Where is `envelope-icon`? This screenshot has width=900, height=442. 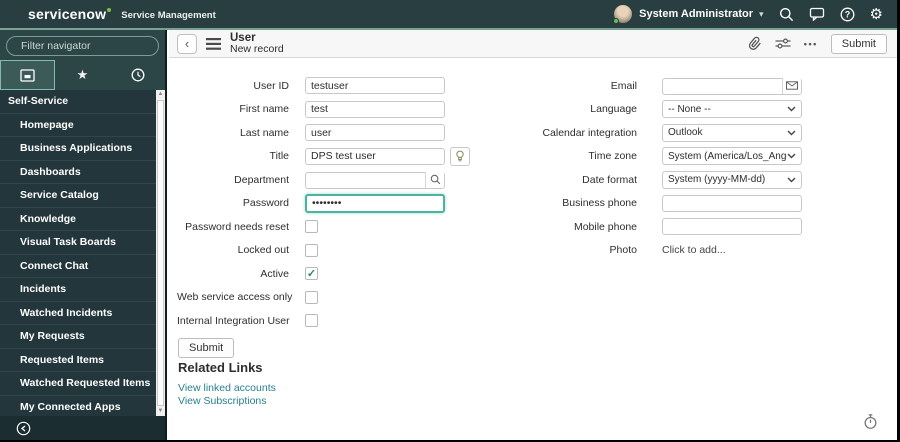
envelope-icon is located at coordinates (792, 85).